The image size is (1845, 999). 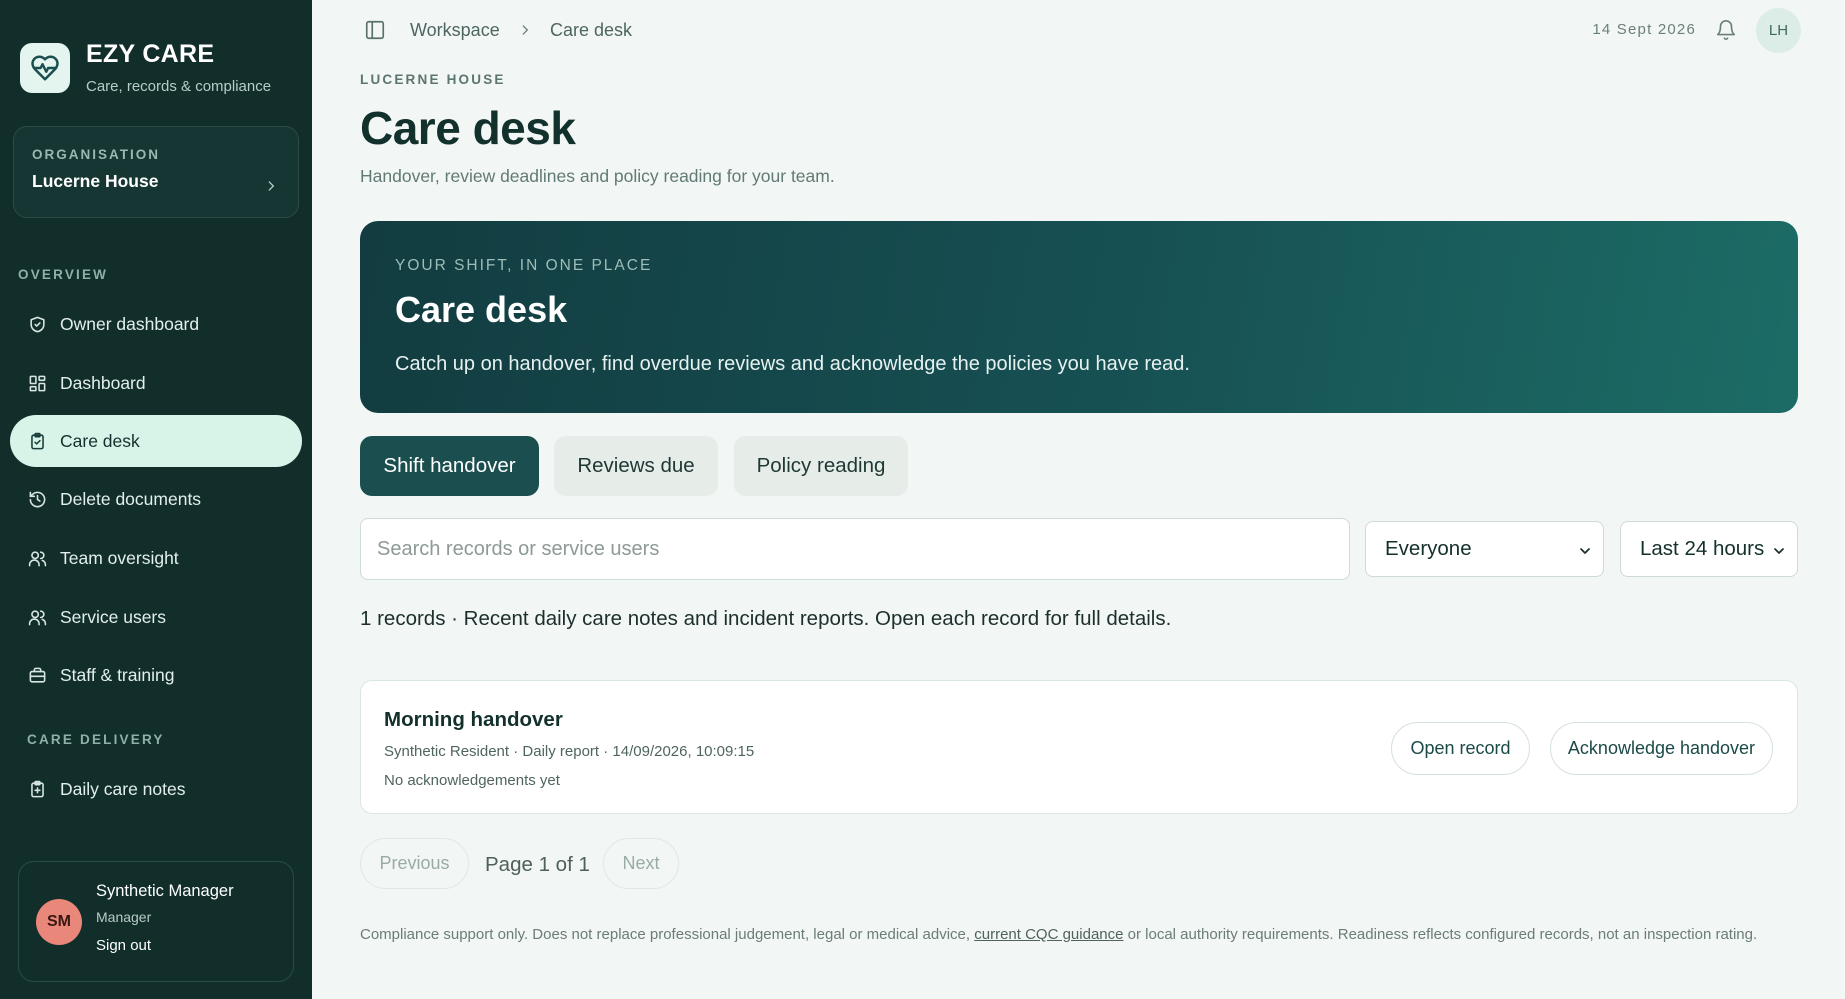 What do you see at coordinates (472, 780) in the screenshot?
I see `record-ack-status: No acknowledgements yet` at bounding box center [472, 780].